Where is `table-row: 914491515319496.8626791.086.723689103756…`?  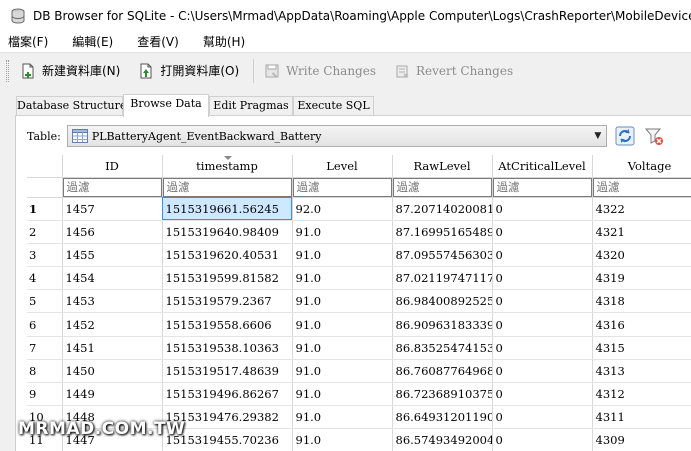
table-row: 914491515319496.8626791.086.723689103756… is located at coordinates (359, 394).